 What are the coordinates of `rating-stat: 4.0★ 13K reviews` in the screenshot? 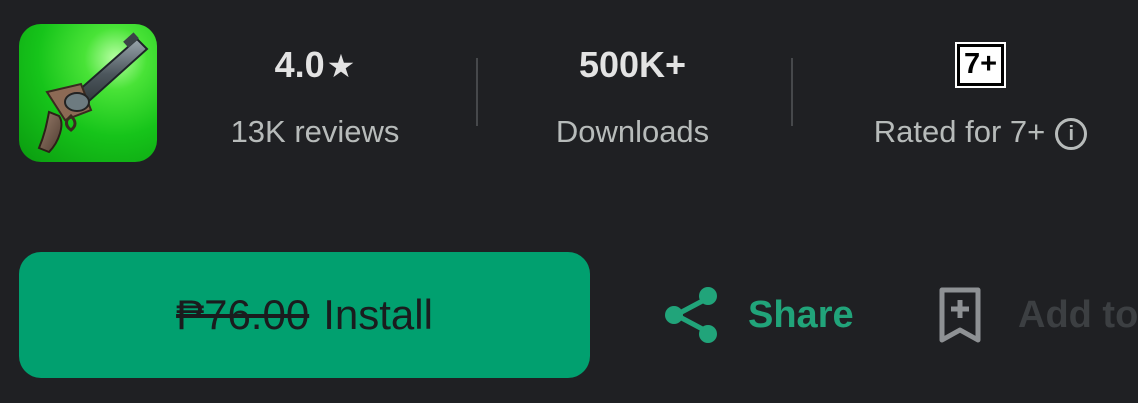 It's located at (315, 97).